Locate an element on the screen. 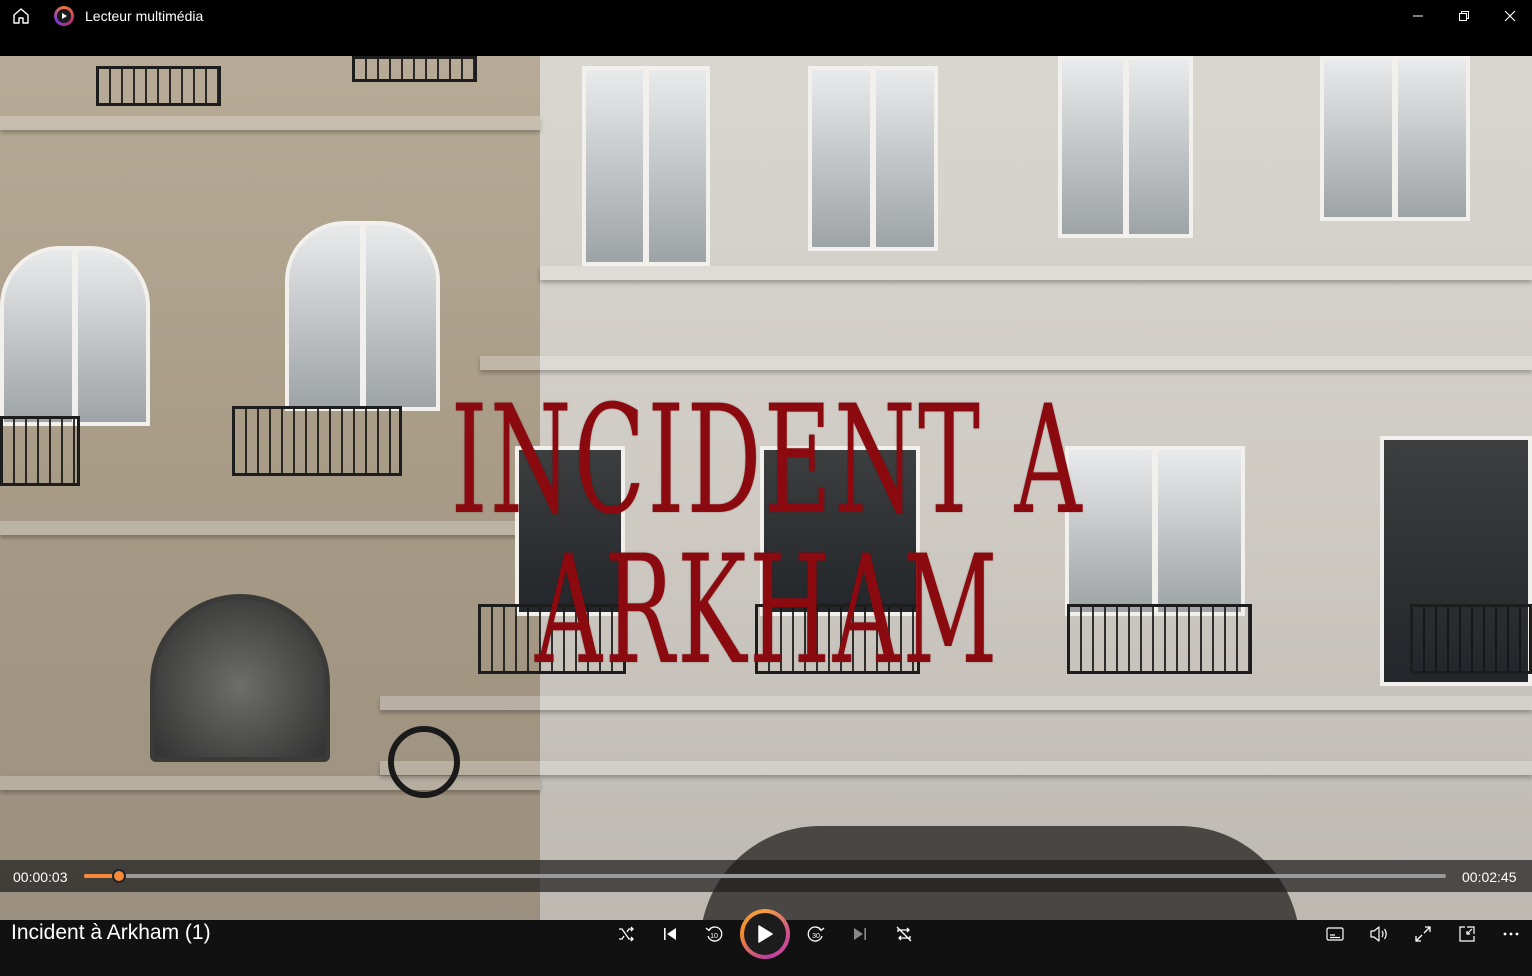 The image size is (1532, 976). shuffle-button is located at coordinates (626, 934).